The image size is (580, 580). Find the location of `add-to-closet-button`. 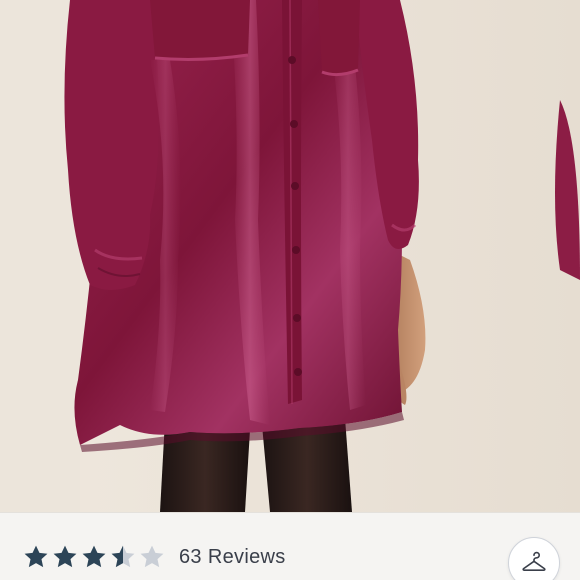

add-to-closet-button is located at coordinates (534, 558).